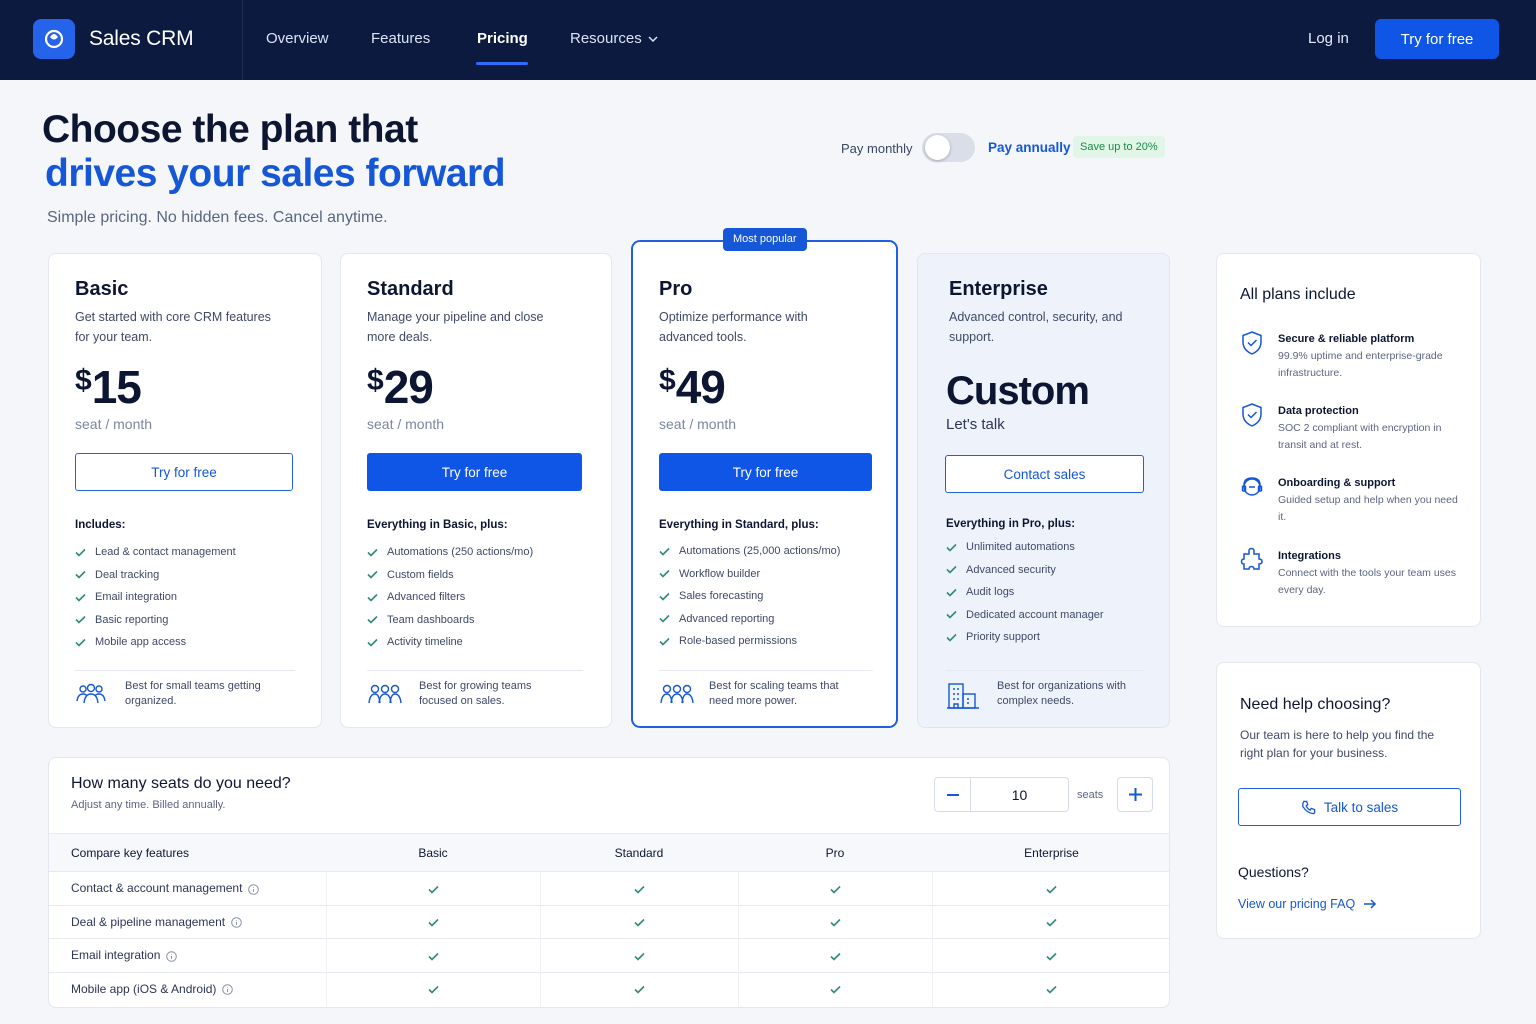 Image resolution: width=1536 pixels, height=1024 pixels. What do you see at coordinates (1437, 39) in the screenshot?
I see `nav-try-free-button: Try for free` at bounding box center [1437, 39].